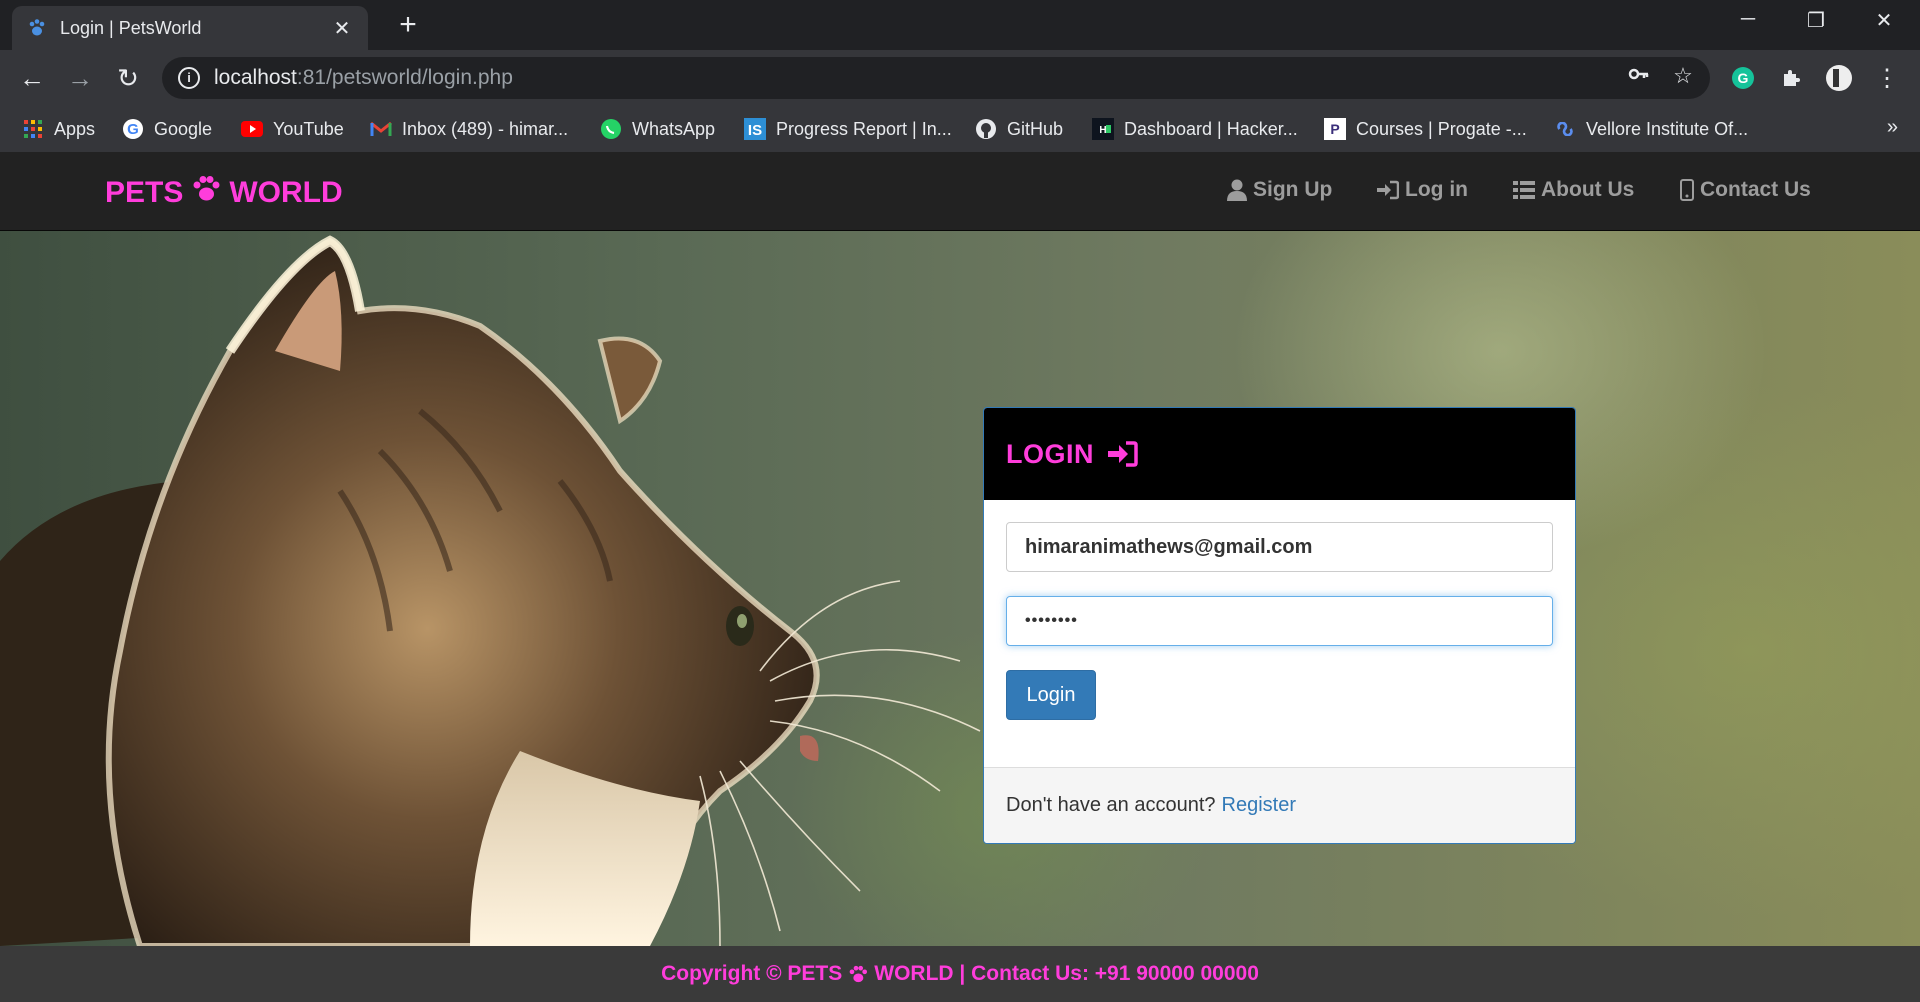  I want to click on svg-text: H, so click(1102, 130).